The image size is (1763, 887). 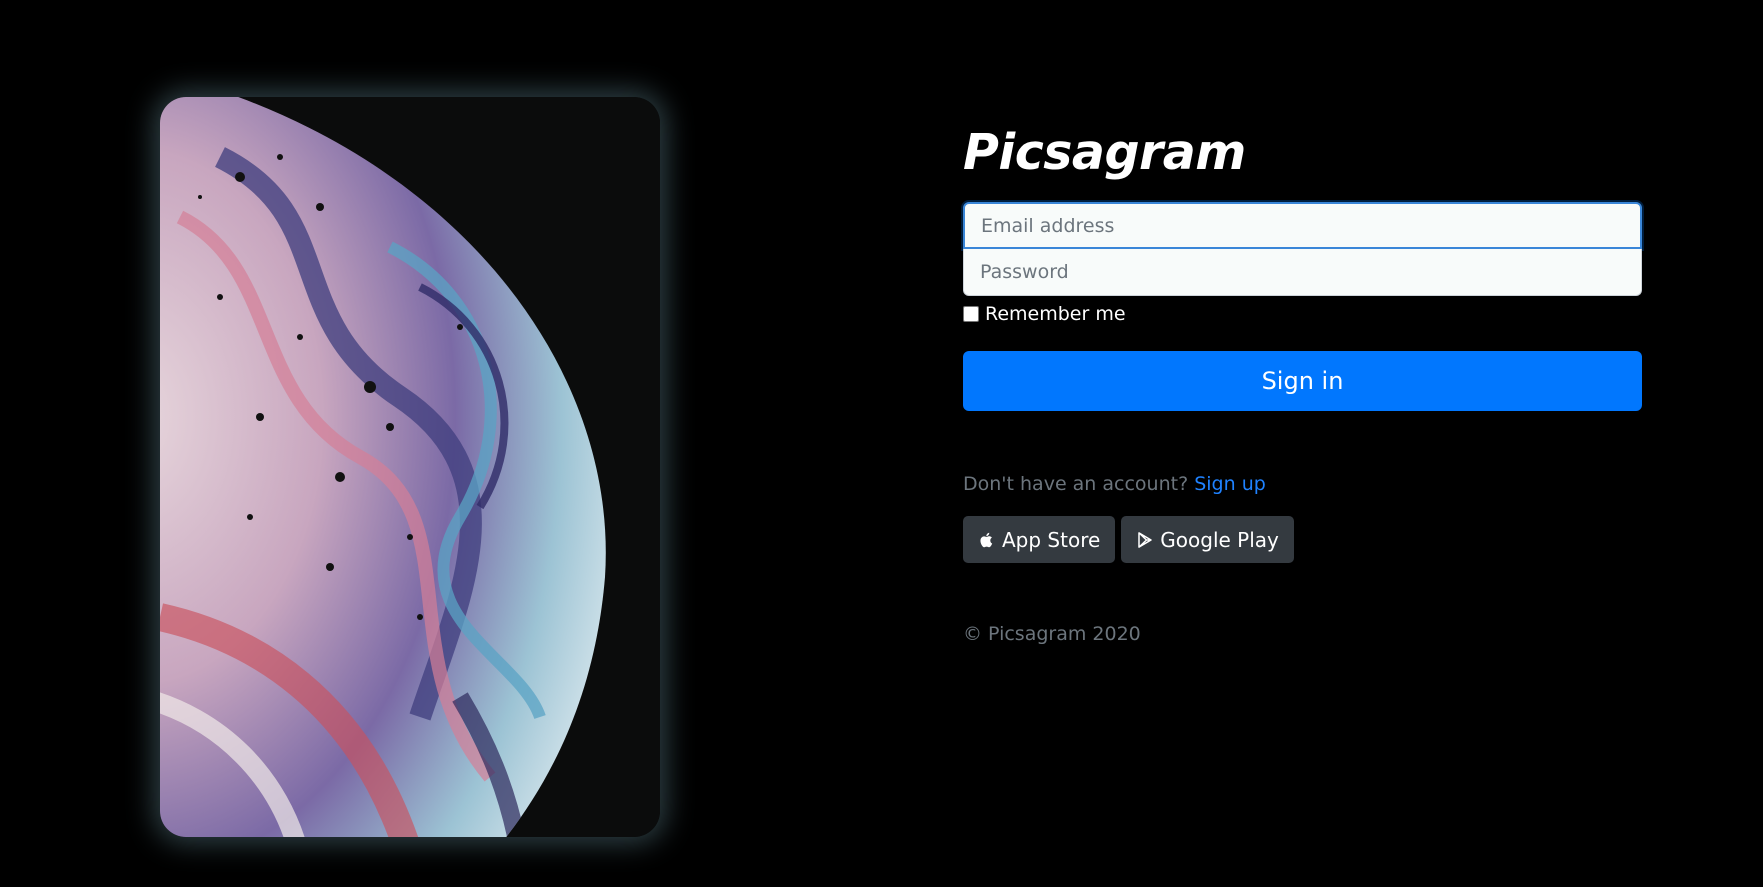 I want to click on google-play-button: Google Play, so click(x=1207, y=539).